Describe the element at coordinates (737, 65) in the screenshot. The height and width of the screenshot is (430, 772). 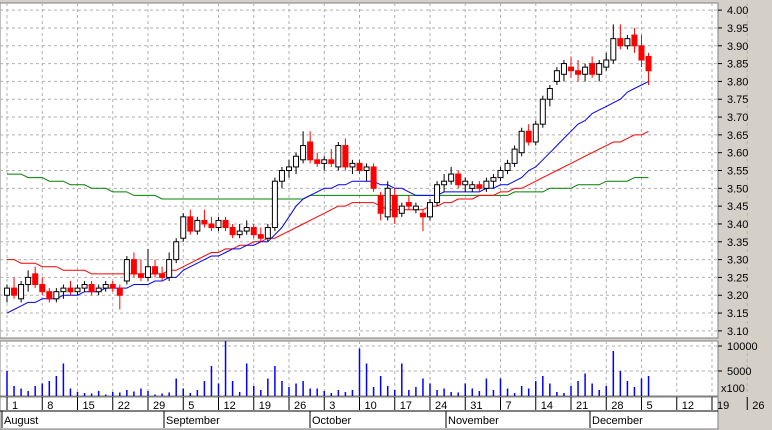
I see `price-tick-label: 3.85` at that location.